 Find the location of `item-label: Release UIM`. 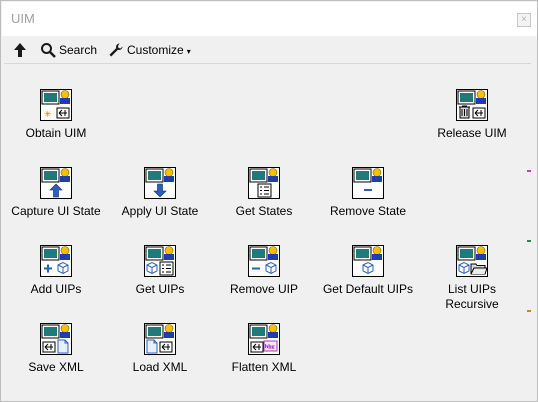

item-label: Release UIM is located at coordinates (472, 133).